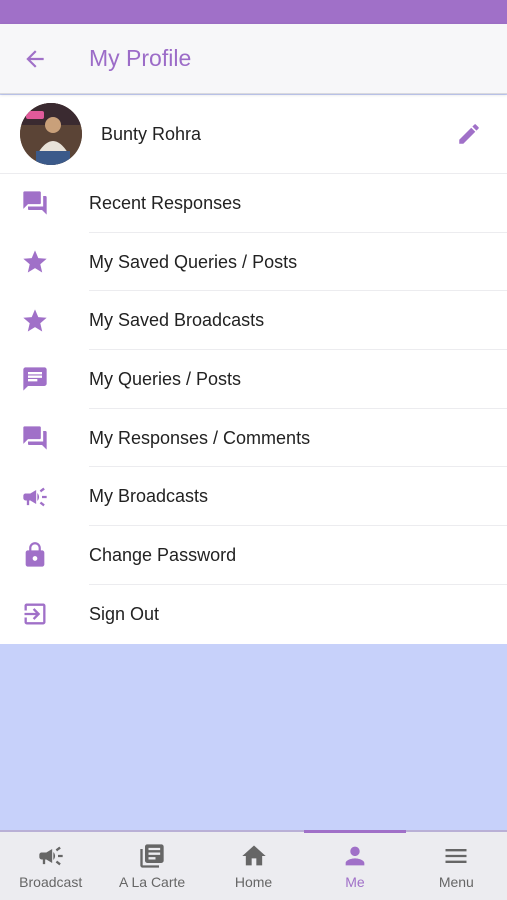 This screenshot has height=900, width=507. I want to click on tab-broadcast: Broadcast, so click(50, 866).